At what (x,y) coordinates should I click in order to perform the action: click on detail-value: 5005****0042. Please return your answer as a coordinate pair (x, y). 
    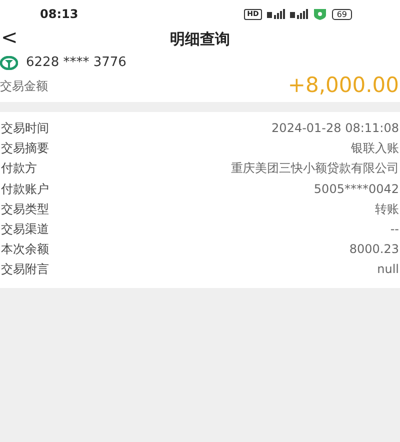
    Looking at the image, I should click on (356, 189).